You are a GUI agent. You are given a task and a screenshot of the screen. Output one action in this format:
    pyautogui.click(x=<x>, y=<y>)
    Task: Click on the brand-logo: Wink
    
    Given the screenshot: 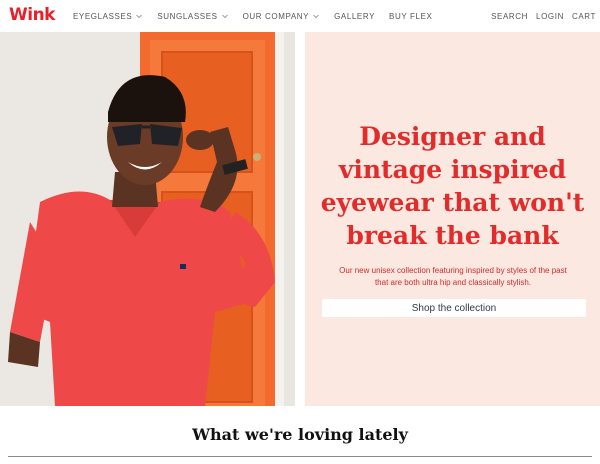 What is the action you would take?
    pyautogui.click(x=32, y=15)
    